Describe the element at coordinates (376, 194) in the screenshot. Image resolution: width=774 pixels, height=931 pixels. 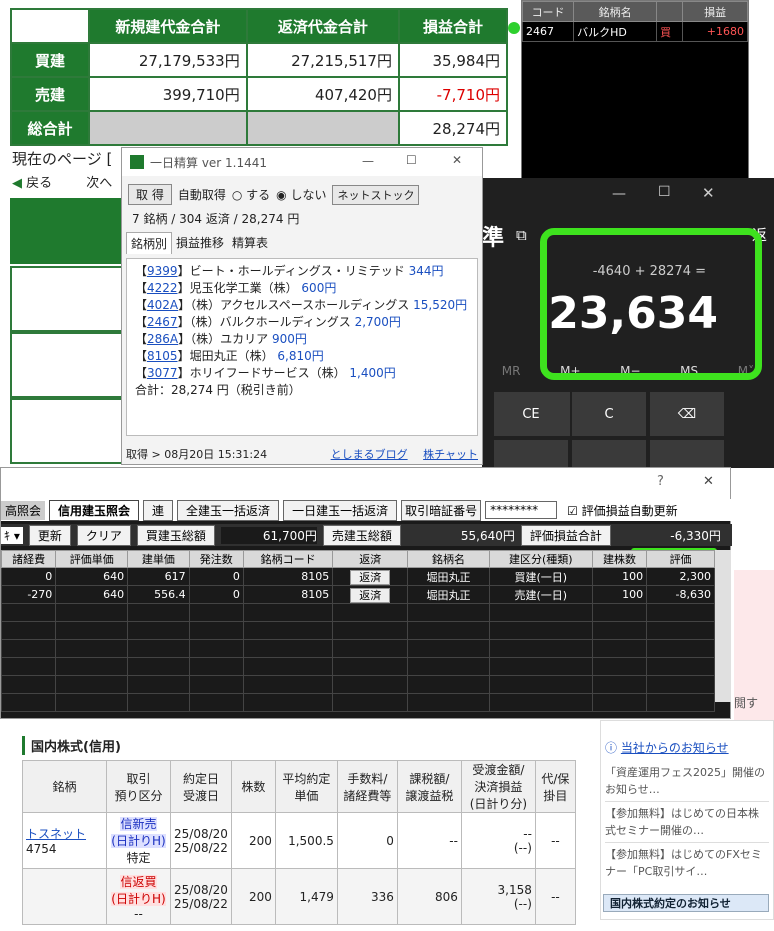
I see `netstock-button: ネットストック` at that location.